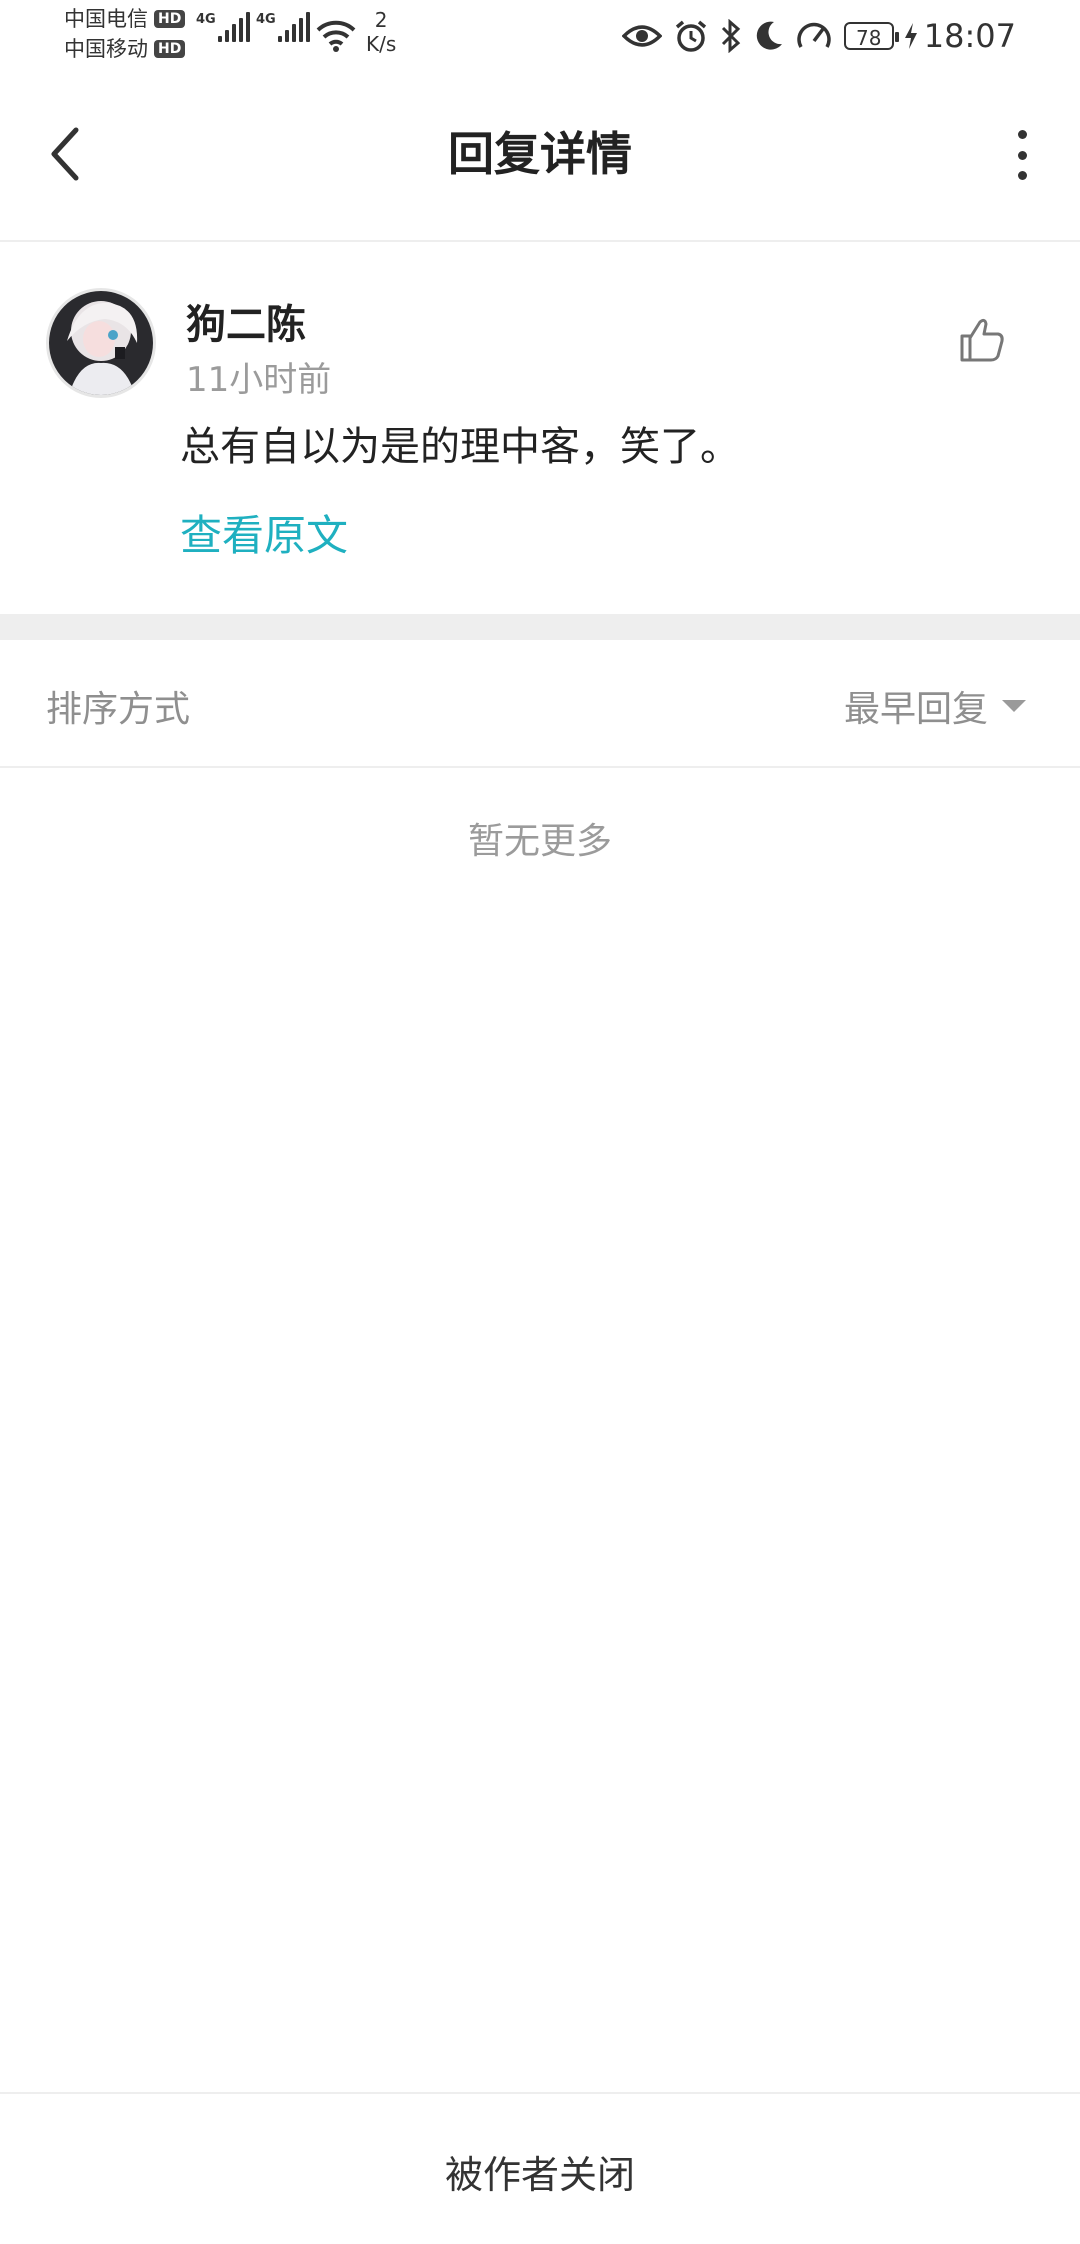  I want to click on wifi-icon, so click(336, 37).